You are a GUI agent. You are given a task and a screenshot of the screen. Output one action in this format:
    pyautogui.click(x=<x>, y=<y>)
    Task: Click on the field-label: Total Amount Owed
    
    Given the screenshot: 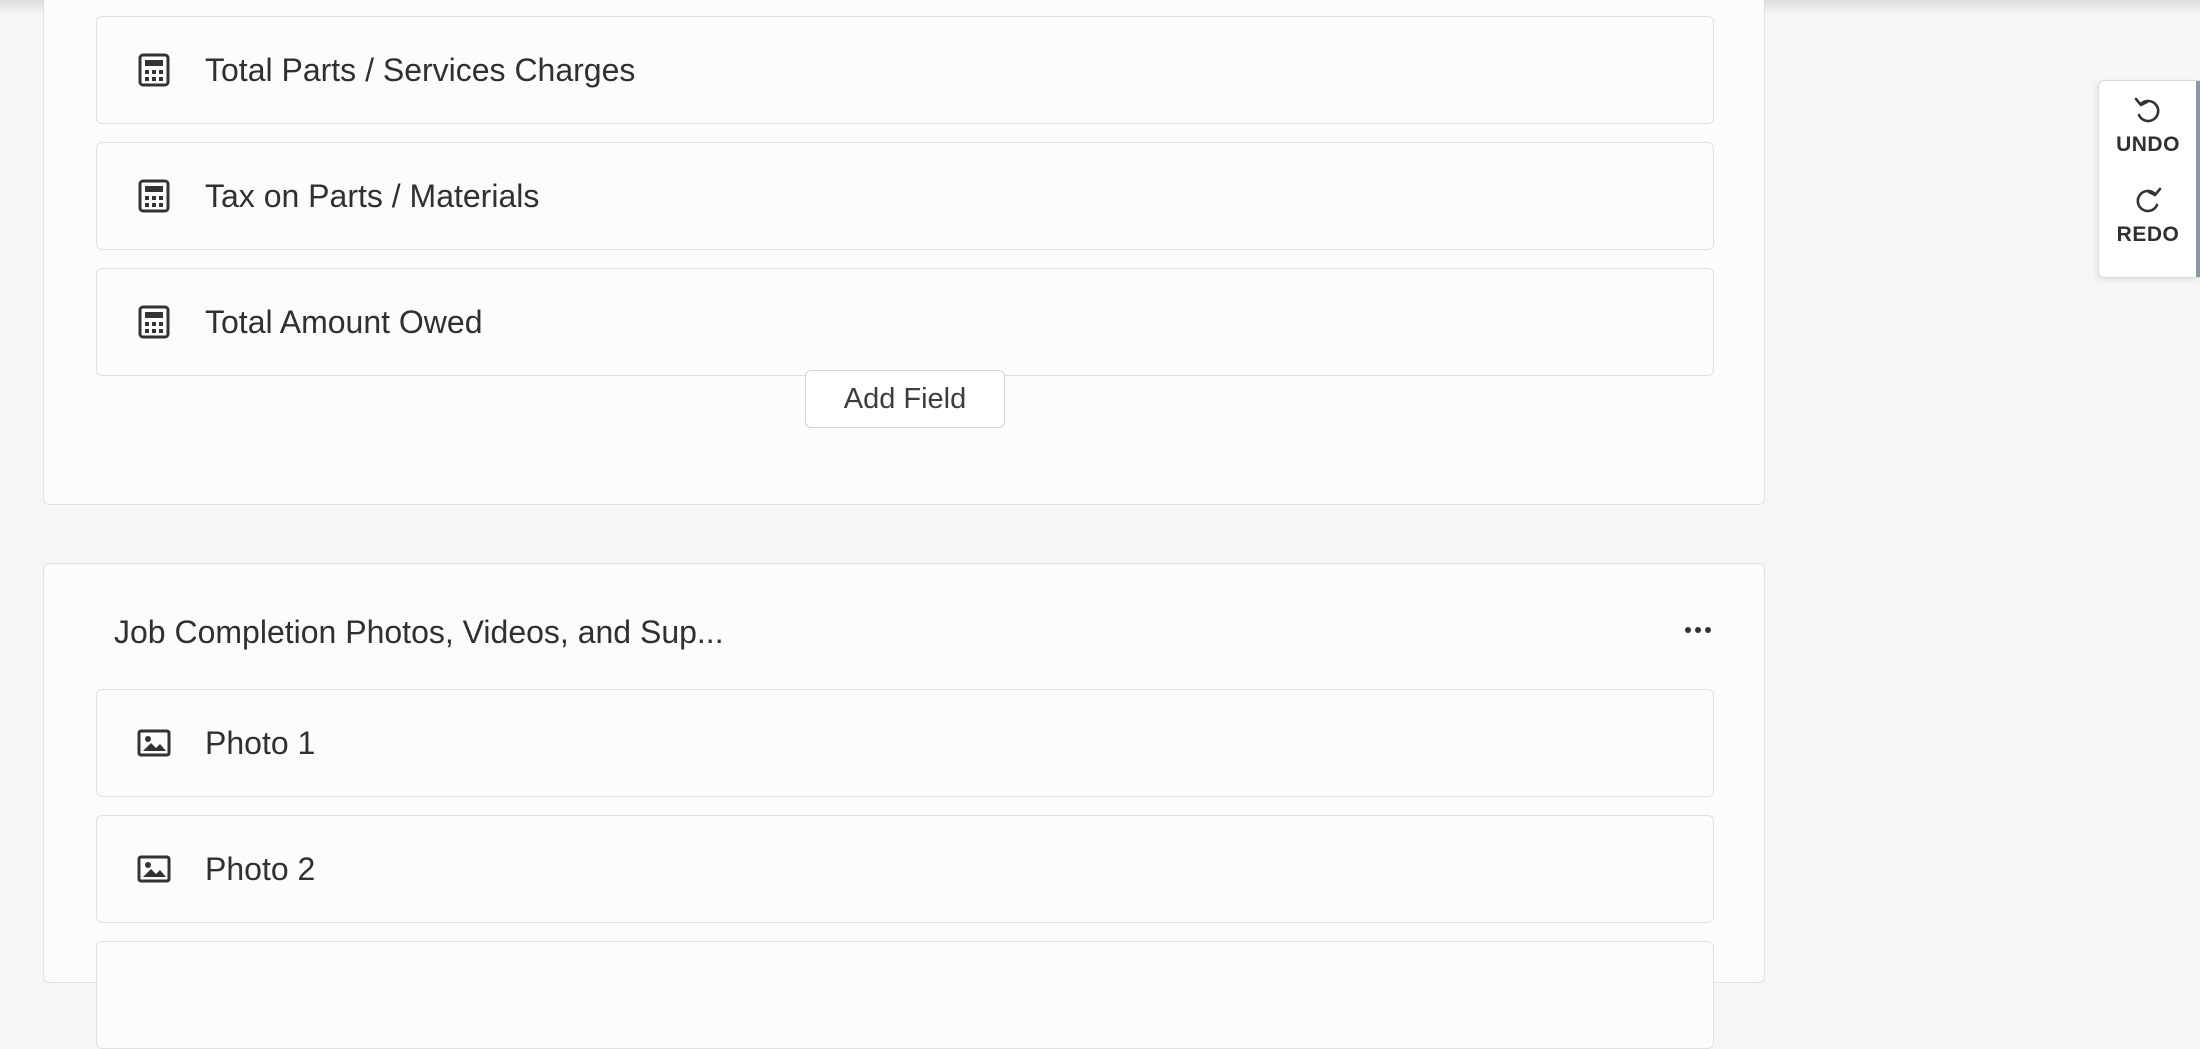 What is the action you would take?
    pyautogui.click(x=344, y=321)
    